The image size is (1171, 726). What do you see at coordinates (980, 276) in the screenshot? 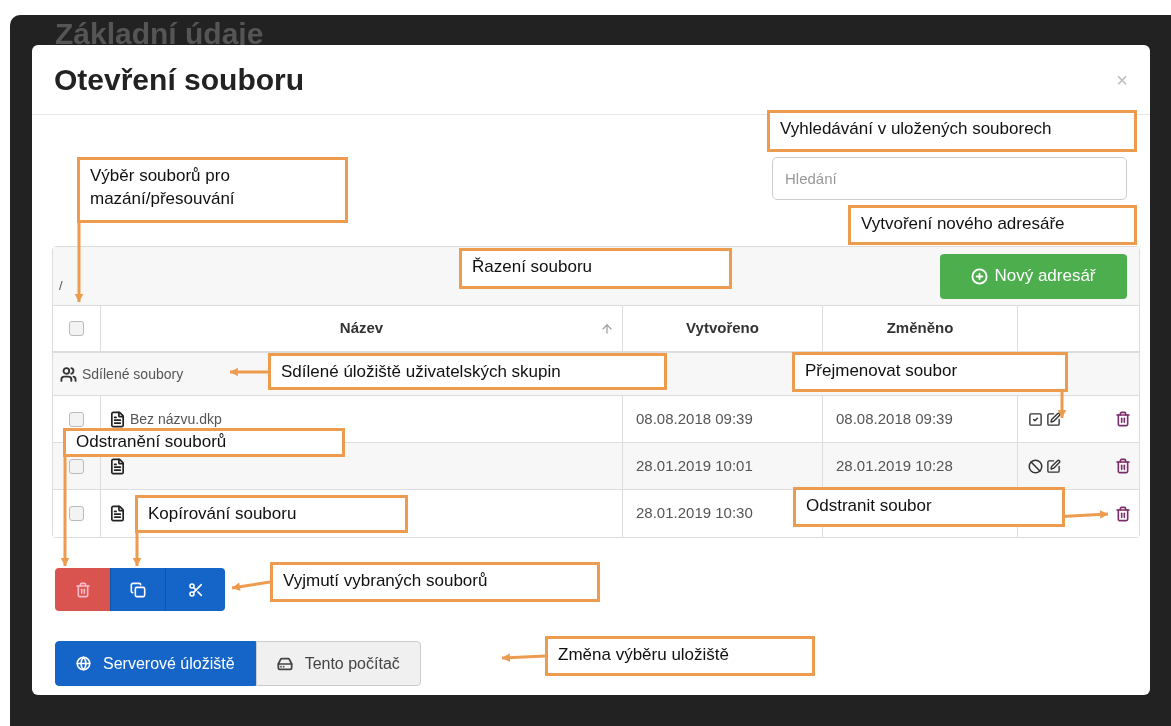
I see `plus-icon` at bounding box center [980, 276].